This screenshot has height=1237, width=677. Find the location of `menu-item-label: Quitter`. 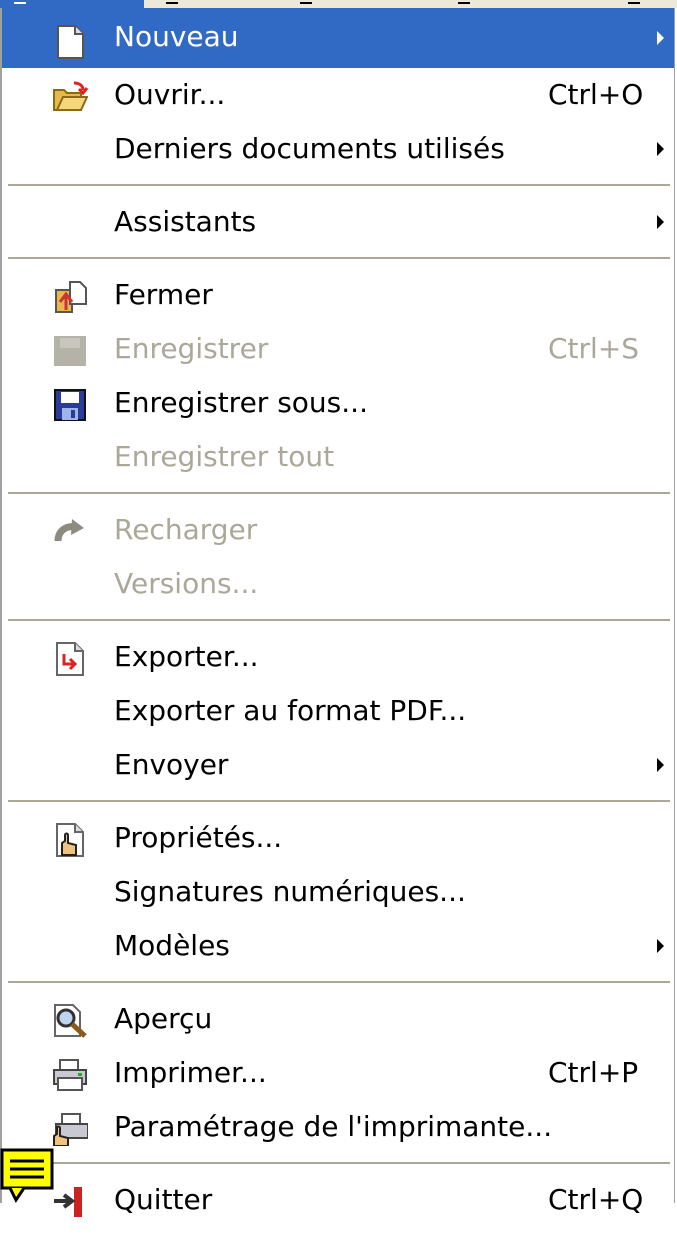

menu-item-label: Quitter is located at coordinates (163, 1199).